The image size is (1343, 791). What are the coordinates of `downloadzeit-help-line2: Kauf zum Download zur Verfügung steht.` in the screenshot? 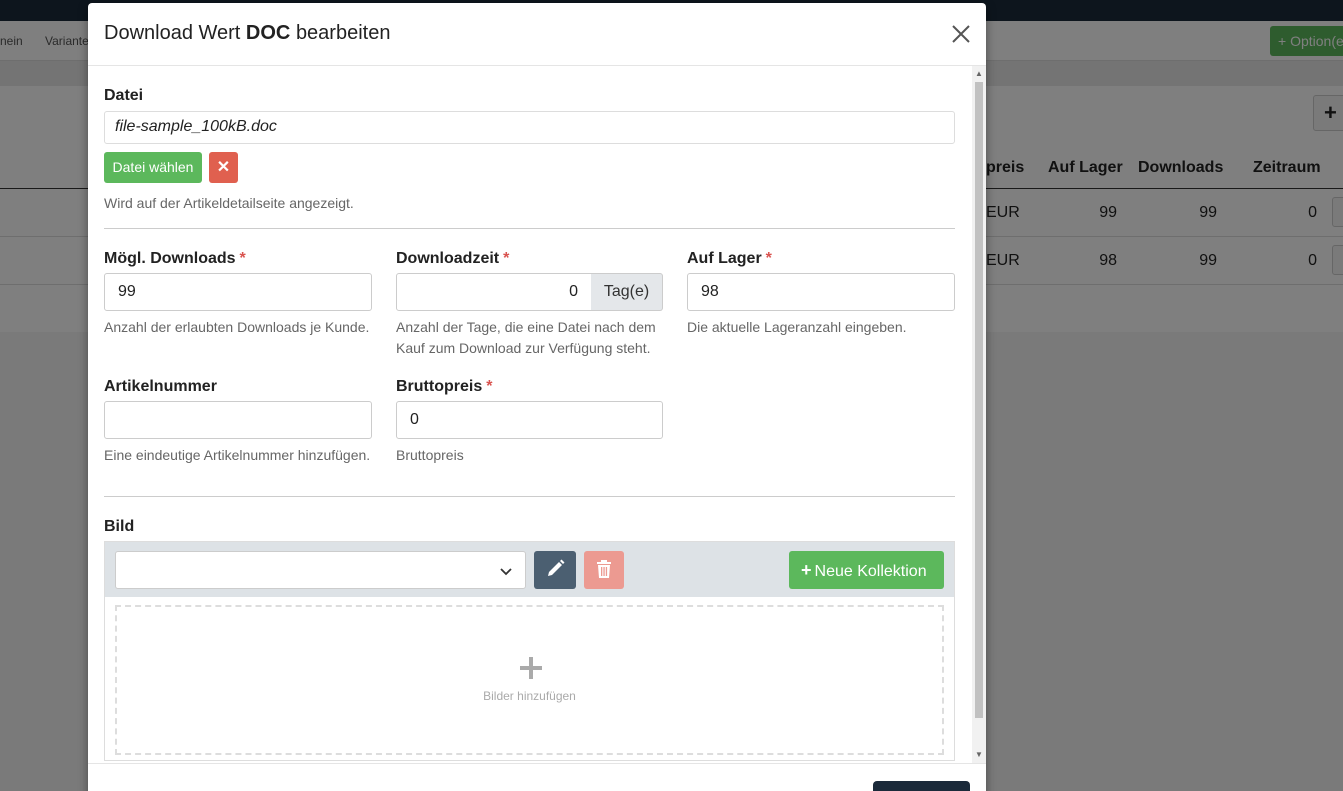 It's located at (523, 348).